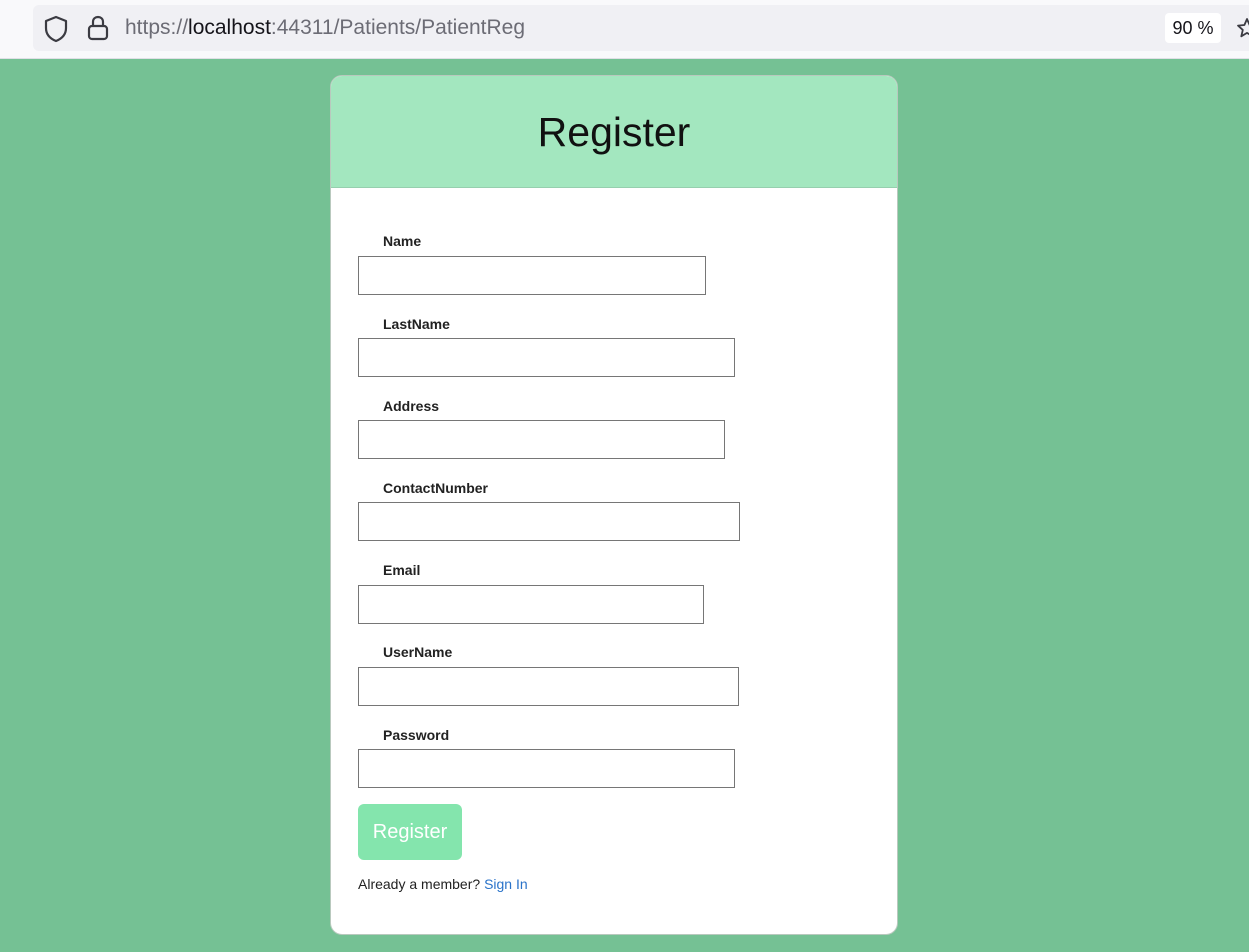 The width and height of the screenshot is (1249, 952). Describe the element at coordinates (419, 884) in the screenshot. I see `member-text: Already a member?` at that location.